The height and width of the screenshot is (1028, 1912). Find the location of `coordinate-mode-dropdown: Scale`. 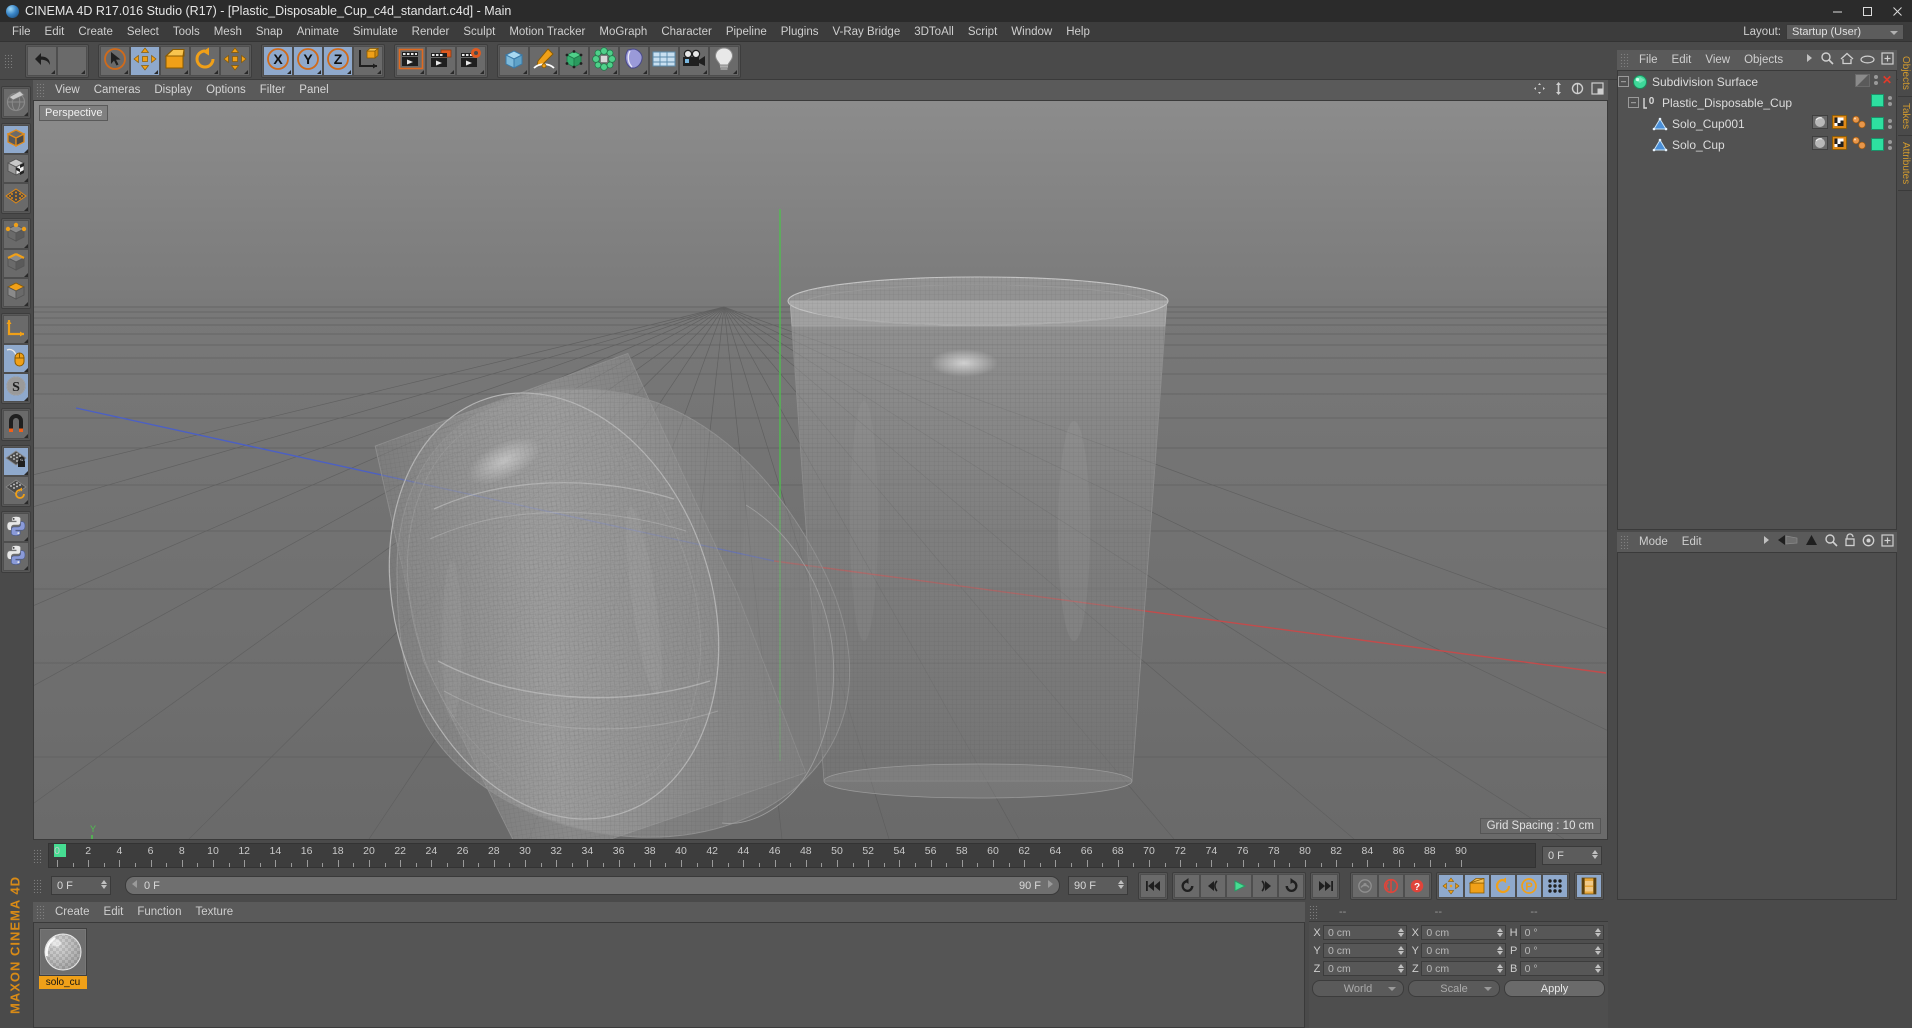

coordinate-mode-dropdown: Scale is located at coordinates (1454, 988).